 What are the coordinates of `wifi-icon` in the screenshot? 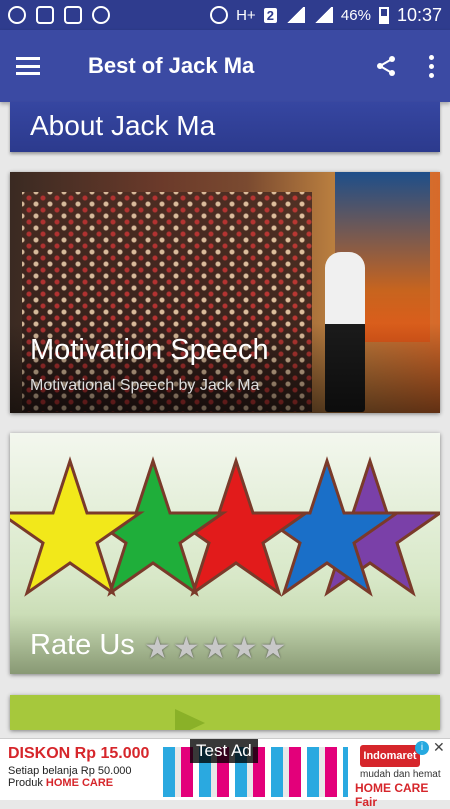 It's located at (101, 15).